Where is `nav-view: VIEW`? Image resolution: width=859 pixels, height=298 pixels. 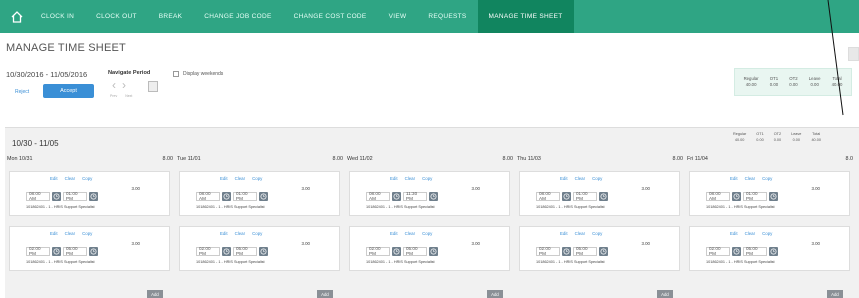 nav-view: VIEW is located at coordinates (398, 16).